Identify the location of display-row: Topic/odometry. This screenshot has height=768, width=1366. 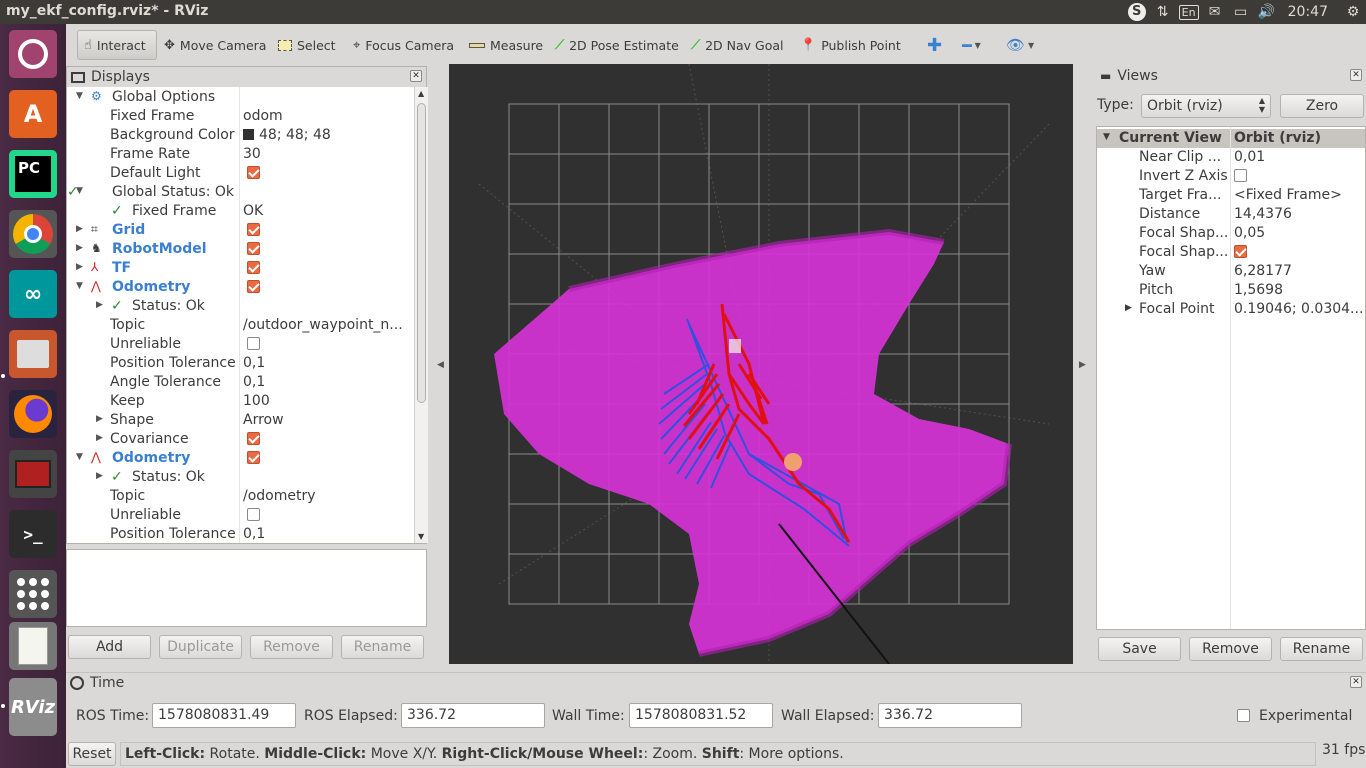
(240, 496).